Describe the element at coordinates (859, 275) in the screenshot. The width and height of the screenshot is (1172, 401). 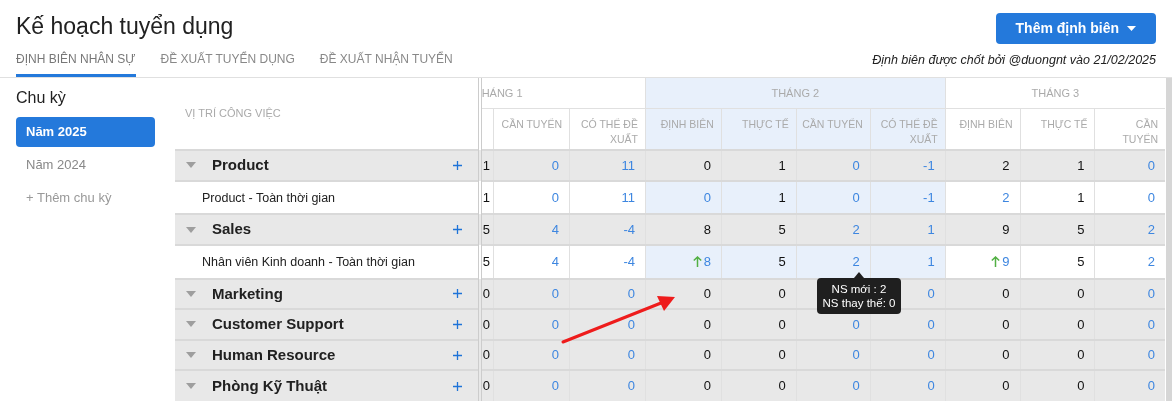
I see `tooltip-pointer` at that location.